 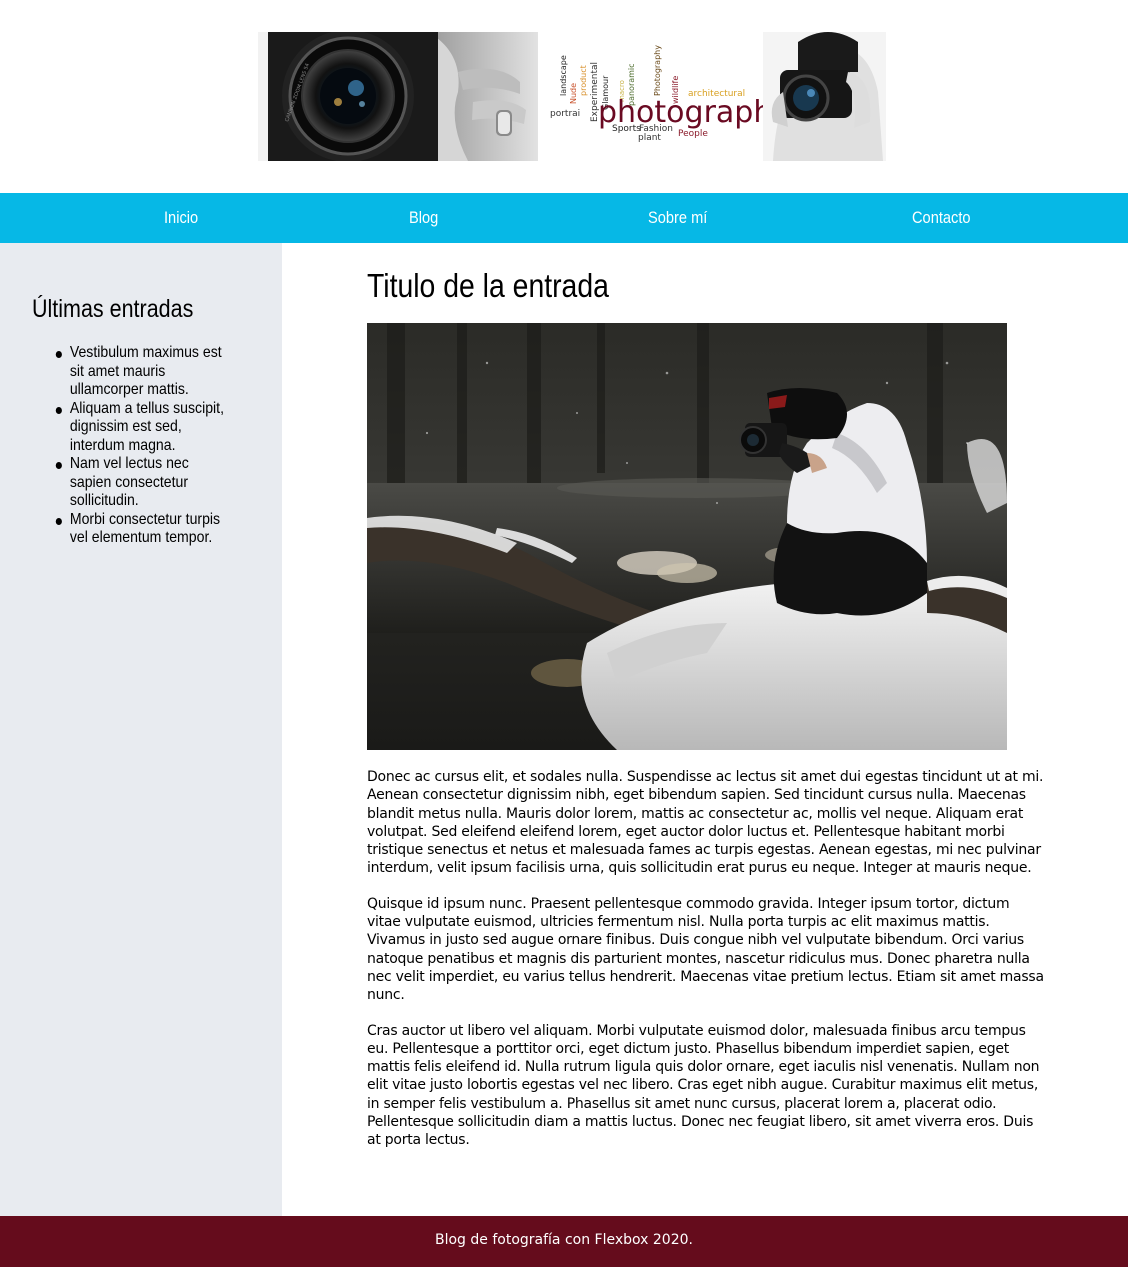 I want to click on banner-word-landscape: landscape, so click(x=563, y=75).